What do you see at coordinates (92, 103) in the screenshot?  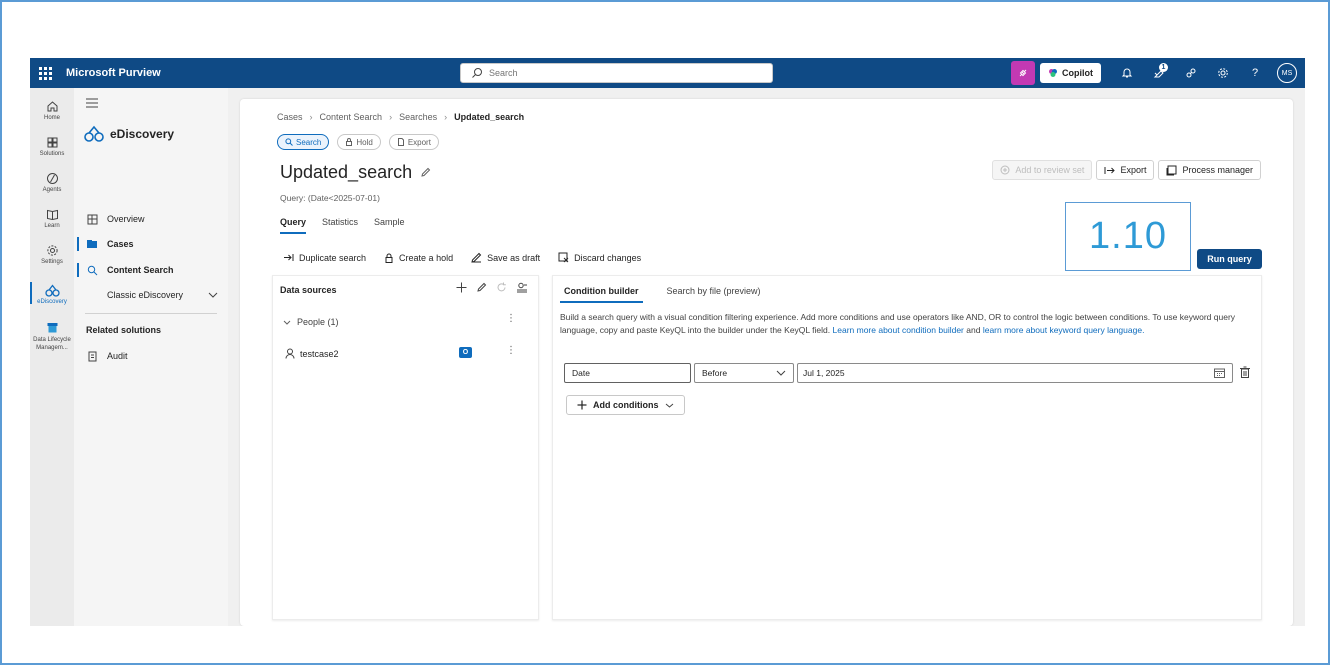 I see `hamburger-icon` at bounding box center [92, 103].